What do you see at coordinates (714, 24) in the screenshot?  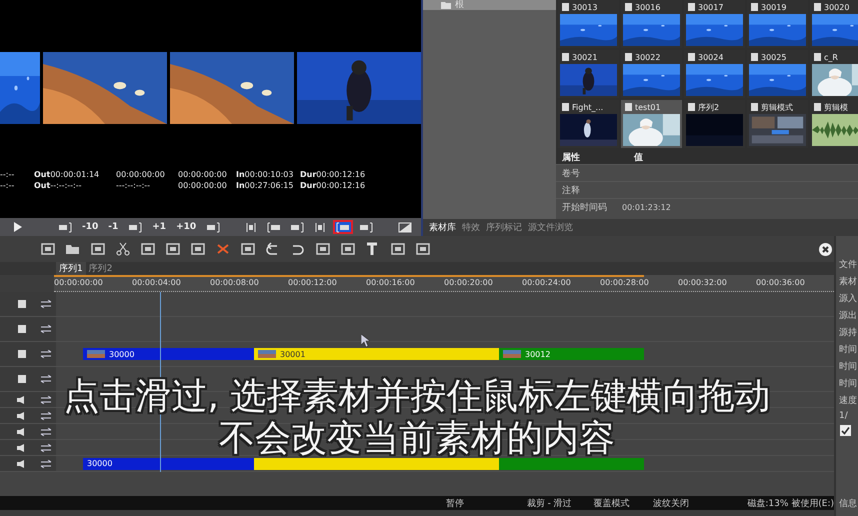 I see `clip-thumbnail: 30017` at bounding box center [714, 24].